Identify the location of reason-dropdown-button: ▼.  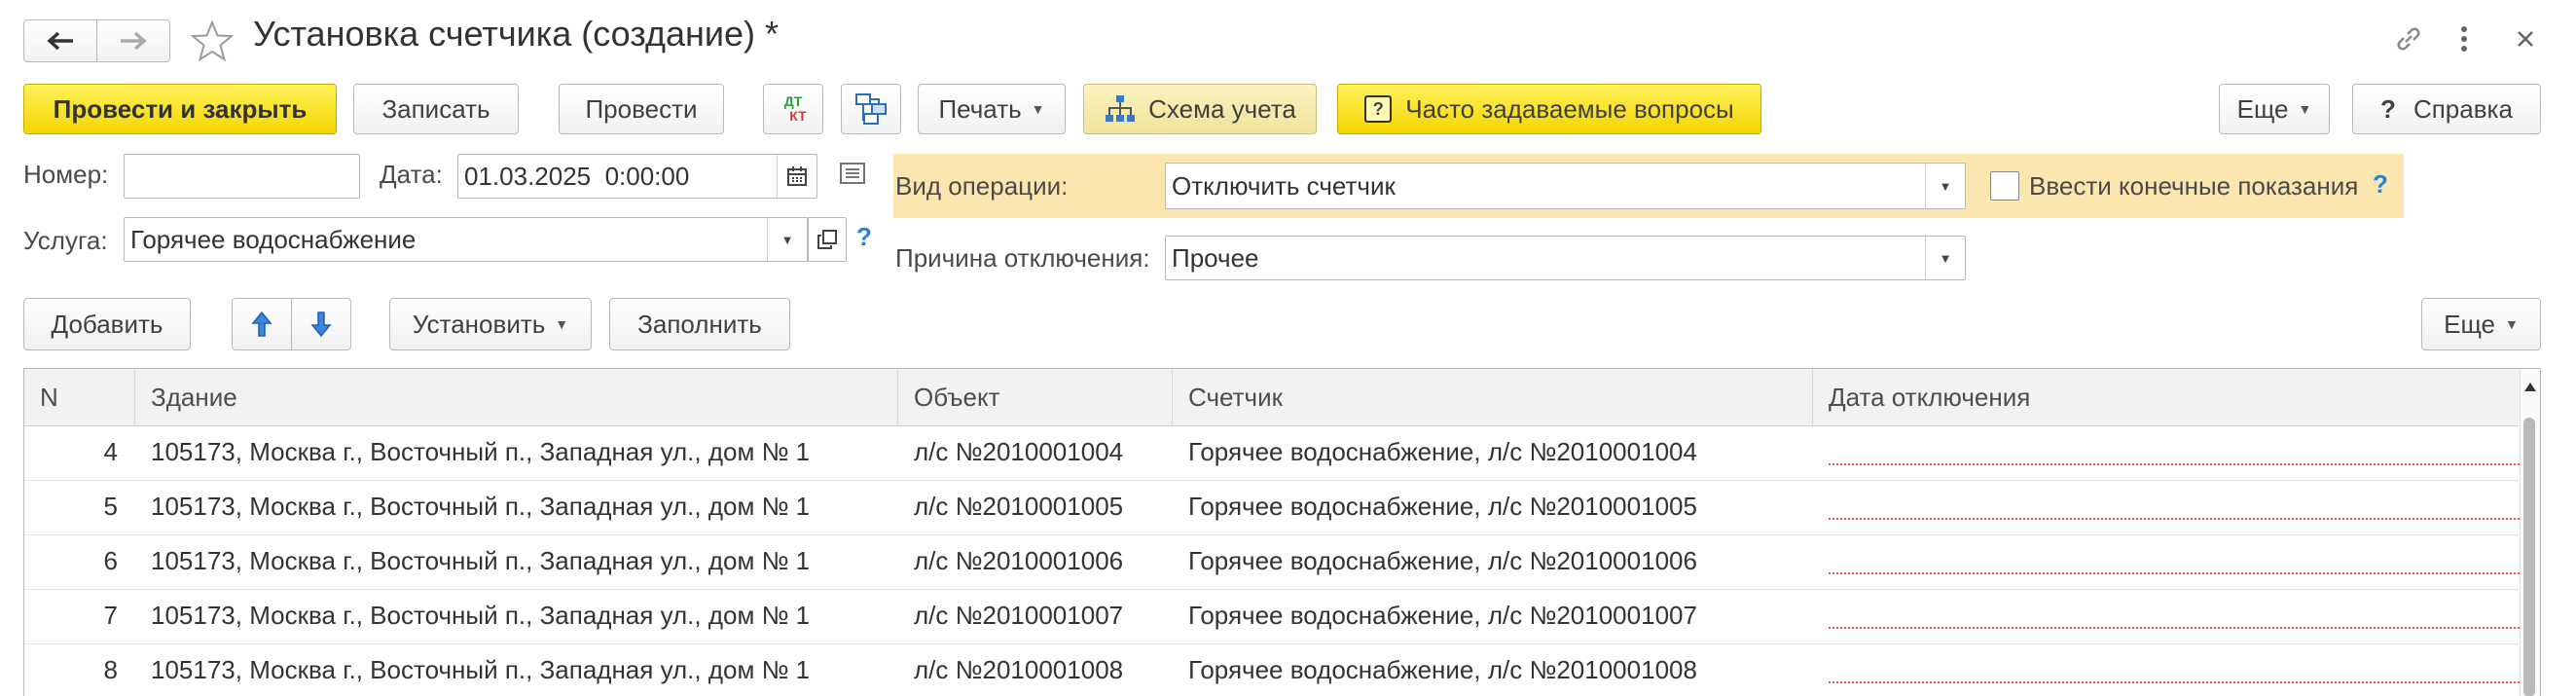
(1945, 258).